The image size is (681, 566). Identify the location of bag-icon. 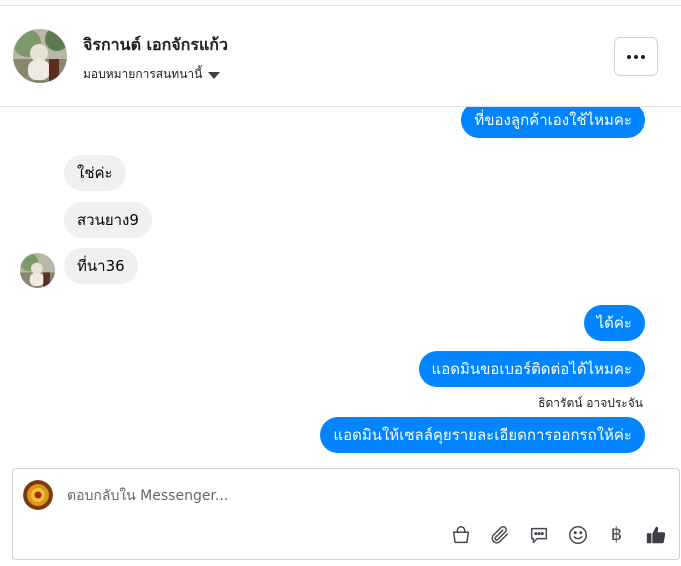
(460, 534).